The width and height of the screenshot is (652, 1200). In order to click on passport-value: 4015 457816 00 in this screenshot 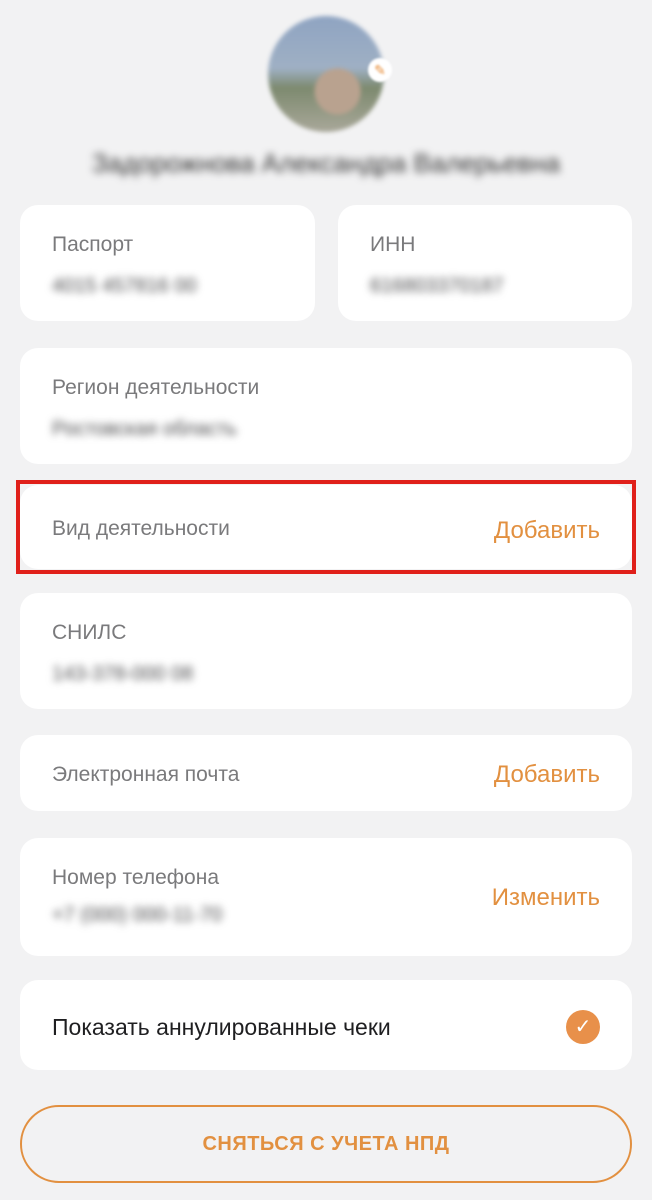, I will do `click(124, 286)`.